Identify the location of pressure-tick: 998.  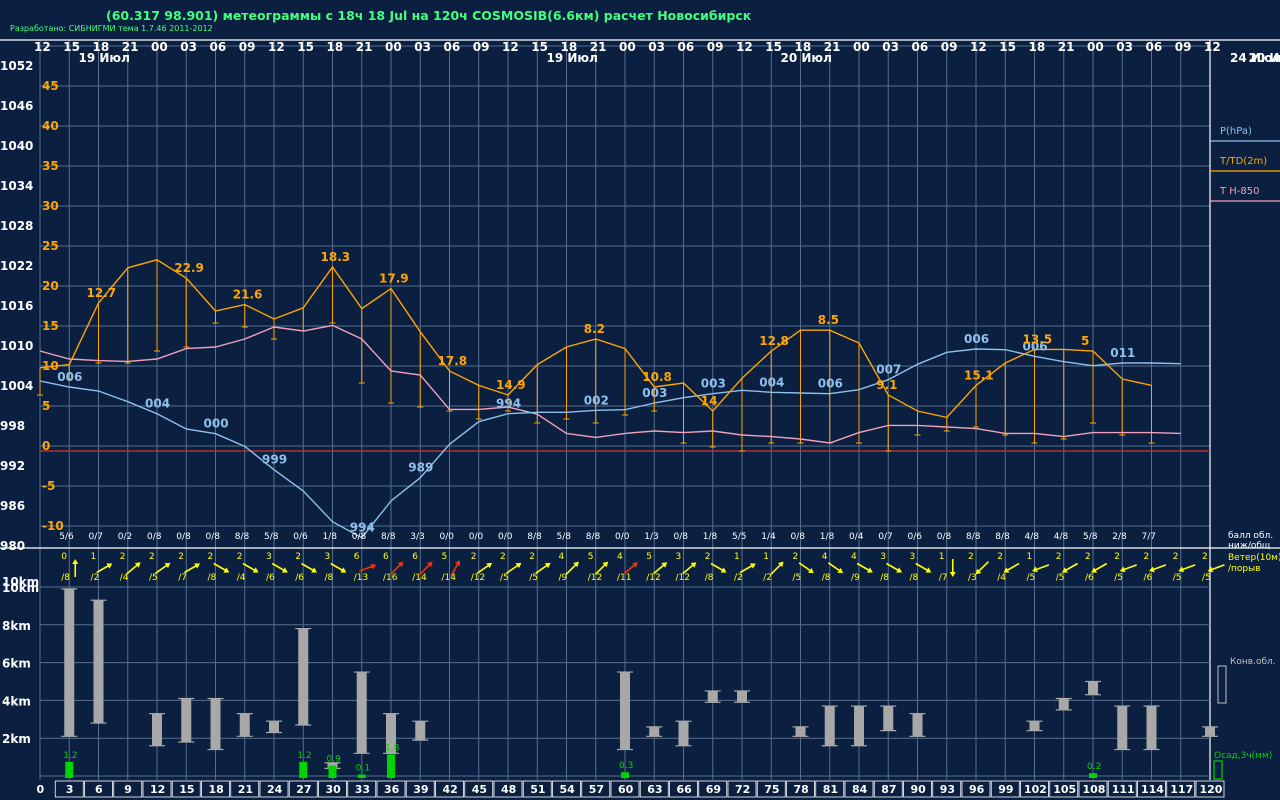
(12, 426).